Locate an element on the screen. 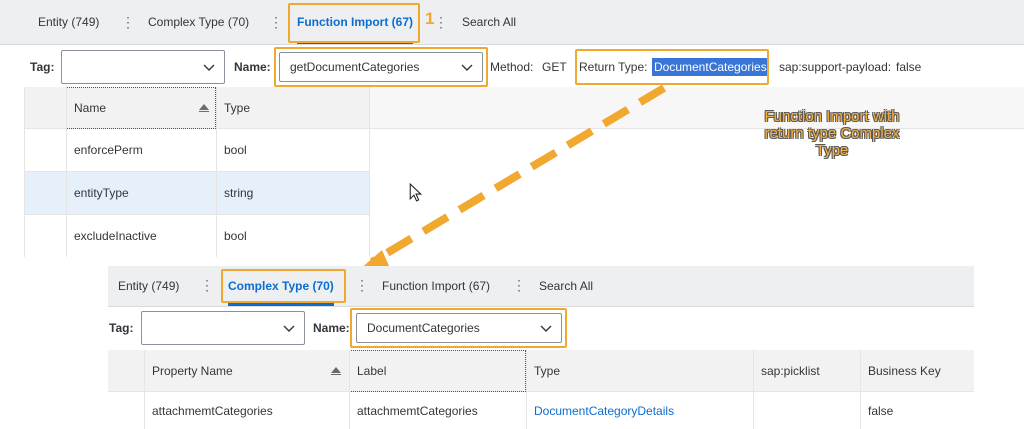 The width and height of the screenshot is (1024, 429). support-payload-label: sap:support-payload: is located at coordinates (835, 67).